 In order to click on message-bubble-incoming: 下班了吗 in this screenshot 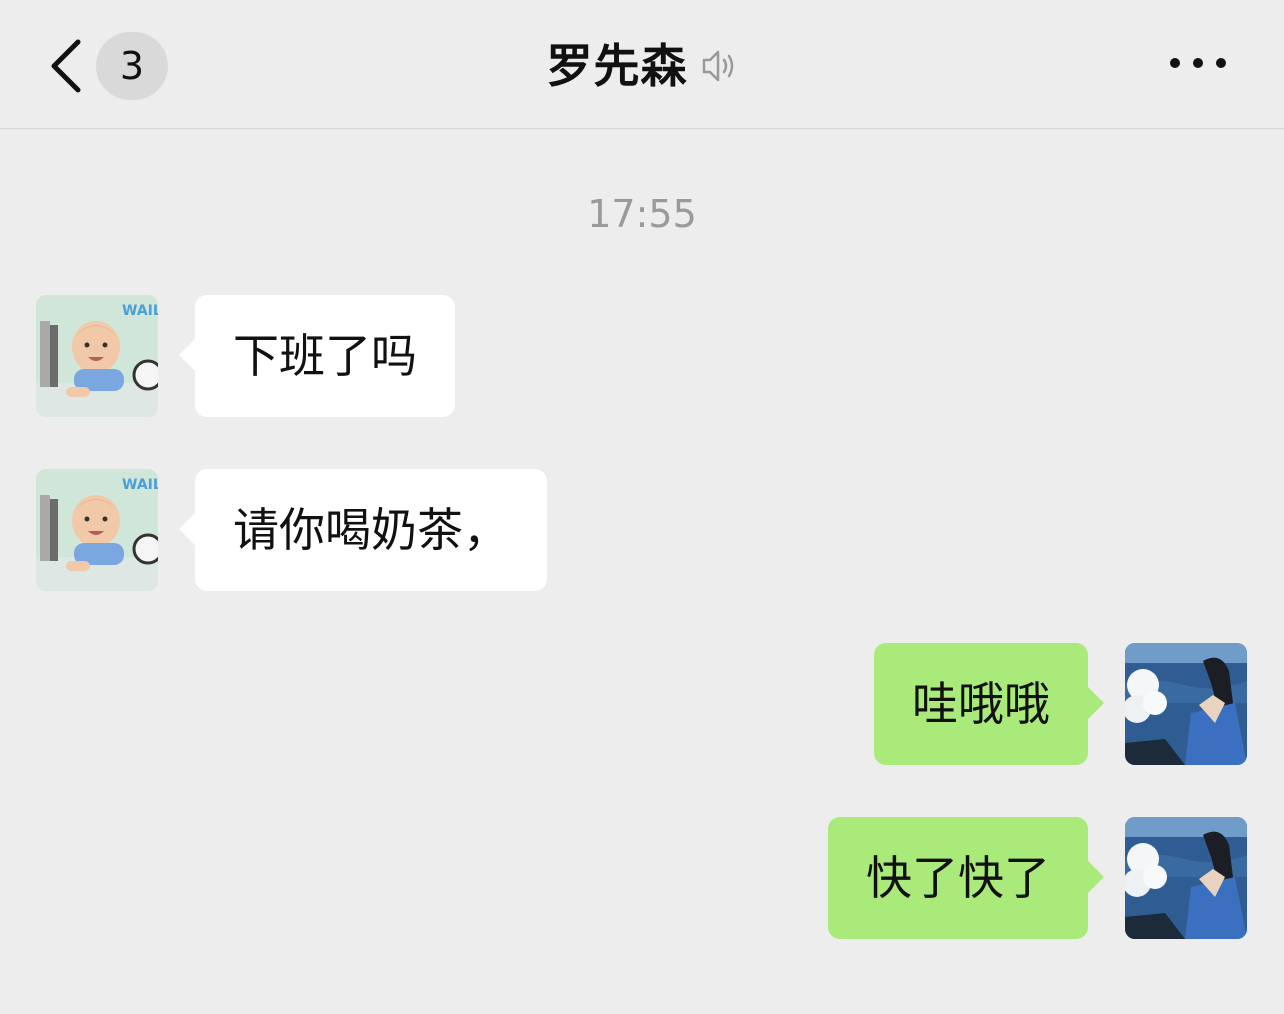, I will do `click(317, 356)`.